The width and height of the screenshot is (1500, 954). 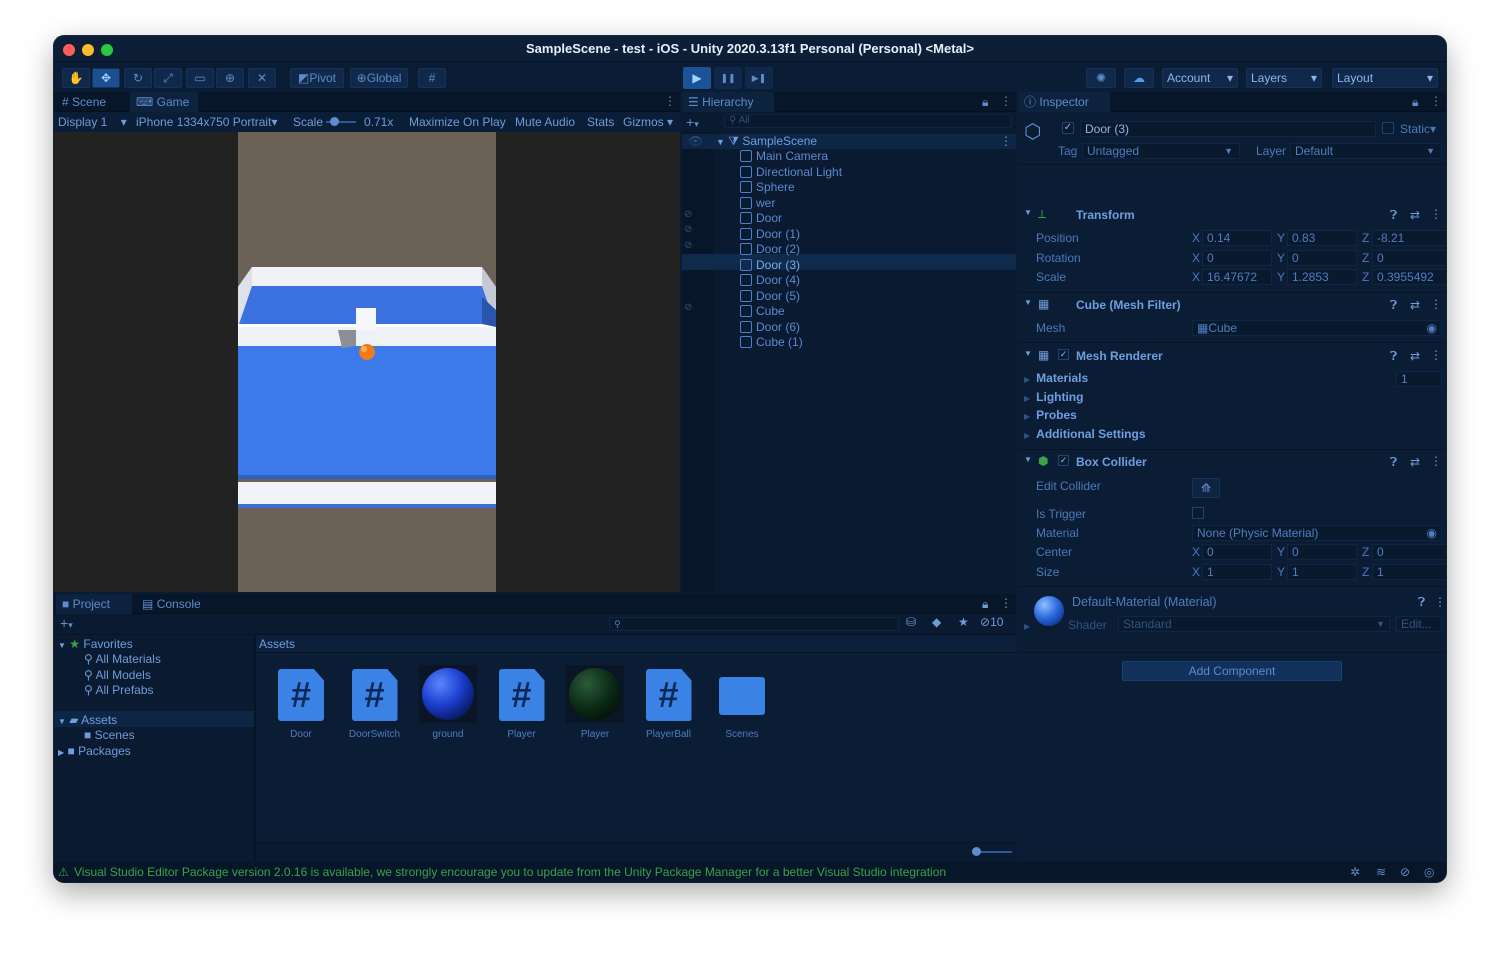 I want to click on scale-tool-icon: ⤢, so click(x=168, y=78).